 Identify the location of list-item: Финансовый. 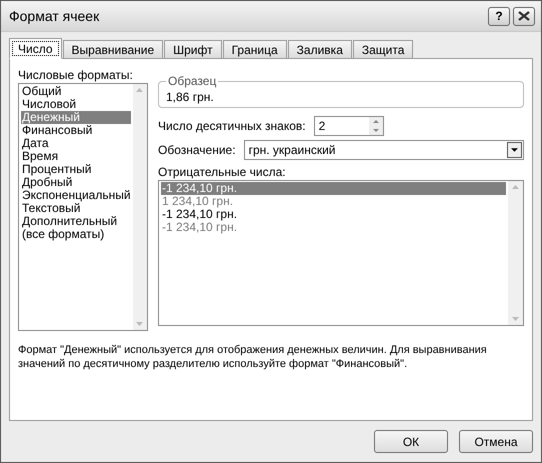
(76, 130).